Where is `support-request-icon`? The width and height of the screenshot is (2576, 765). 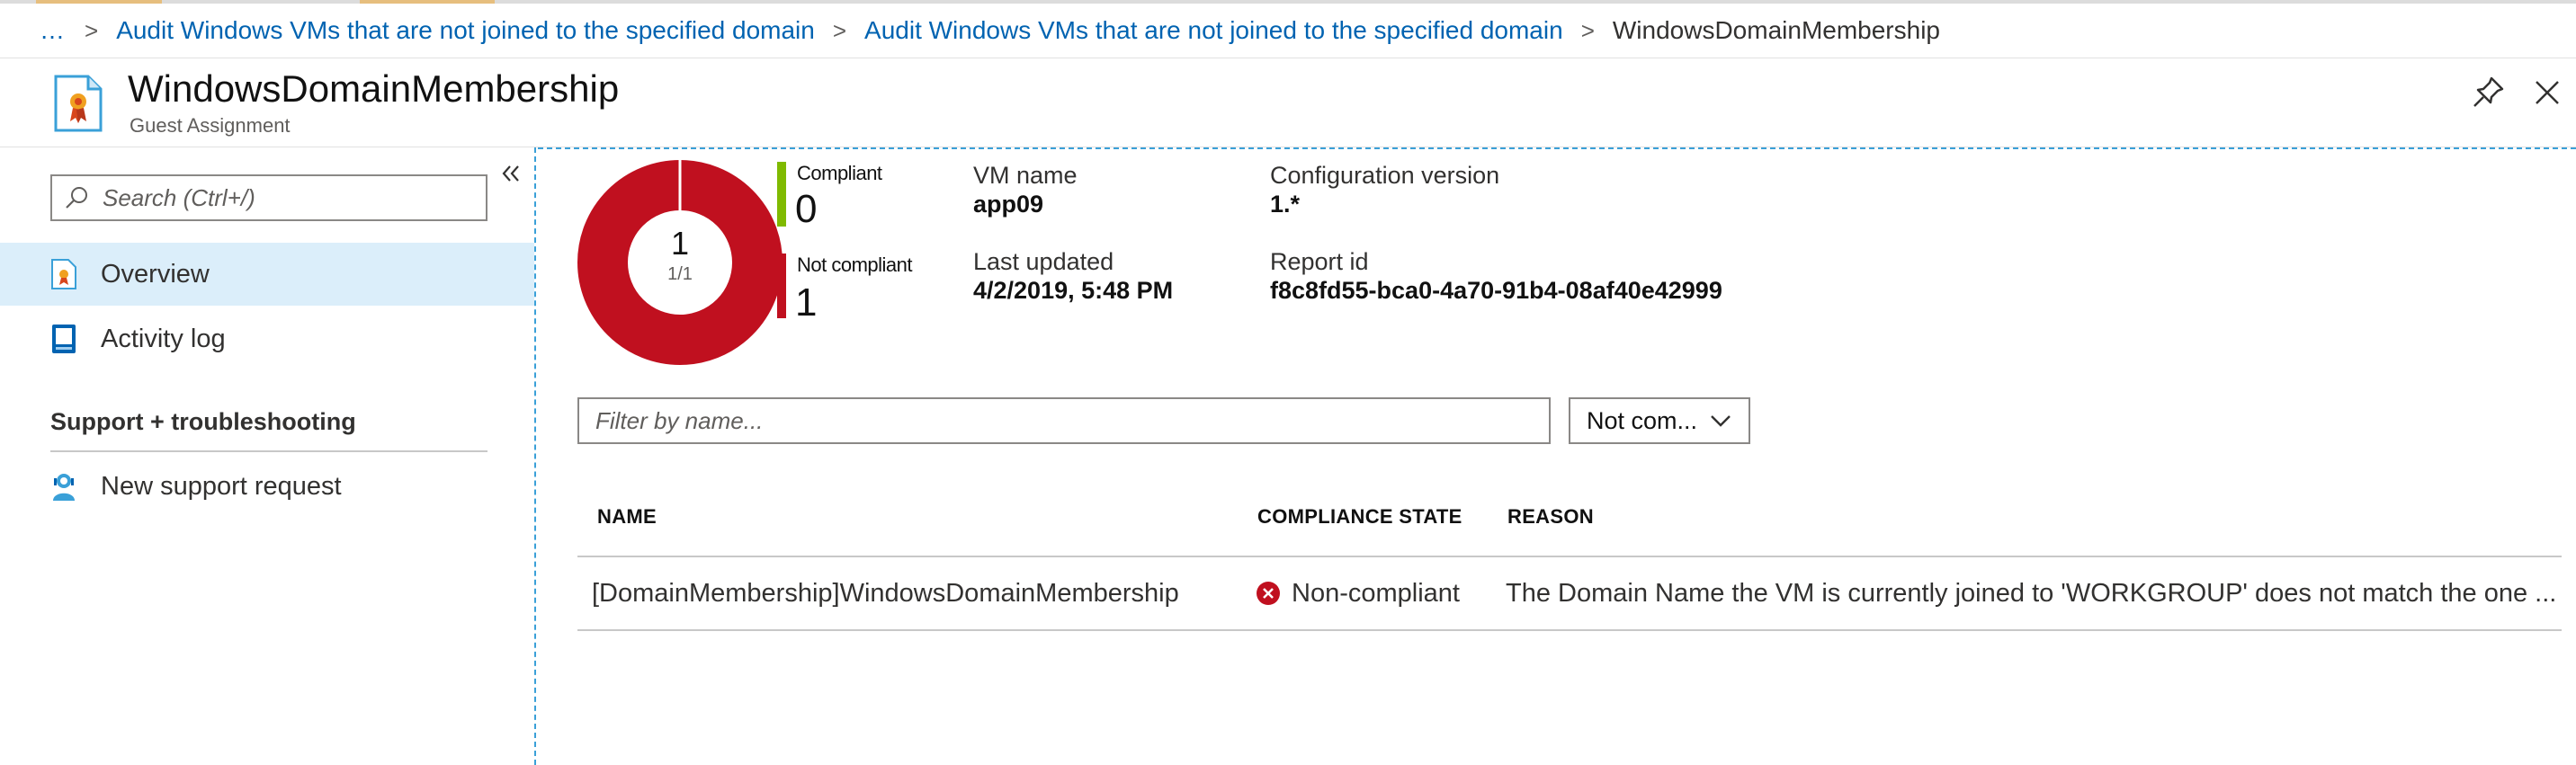
support-request-icon is located at coordinates (64, 488).